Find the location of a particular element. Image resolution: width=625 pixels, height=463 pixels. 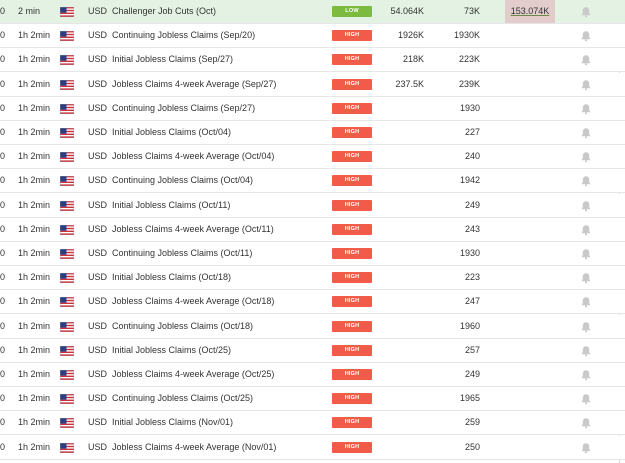

event-name: Jobless Claims 4-week Average (Oct/04) is located at coordinates (220, 156).